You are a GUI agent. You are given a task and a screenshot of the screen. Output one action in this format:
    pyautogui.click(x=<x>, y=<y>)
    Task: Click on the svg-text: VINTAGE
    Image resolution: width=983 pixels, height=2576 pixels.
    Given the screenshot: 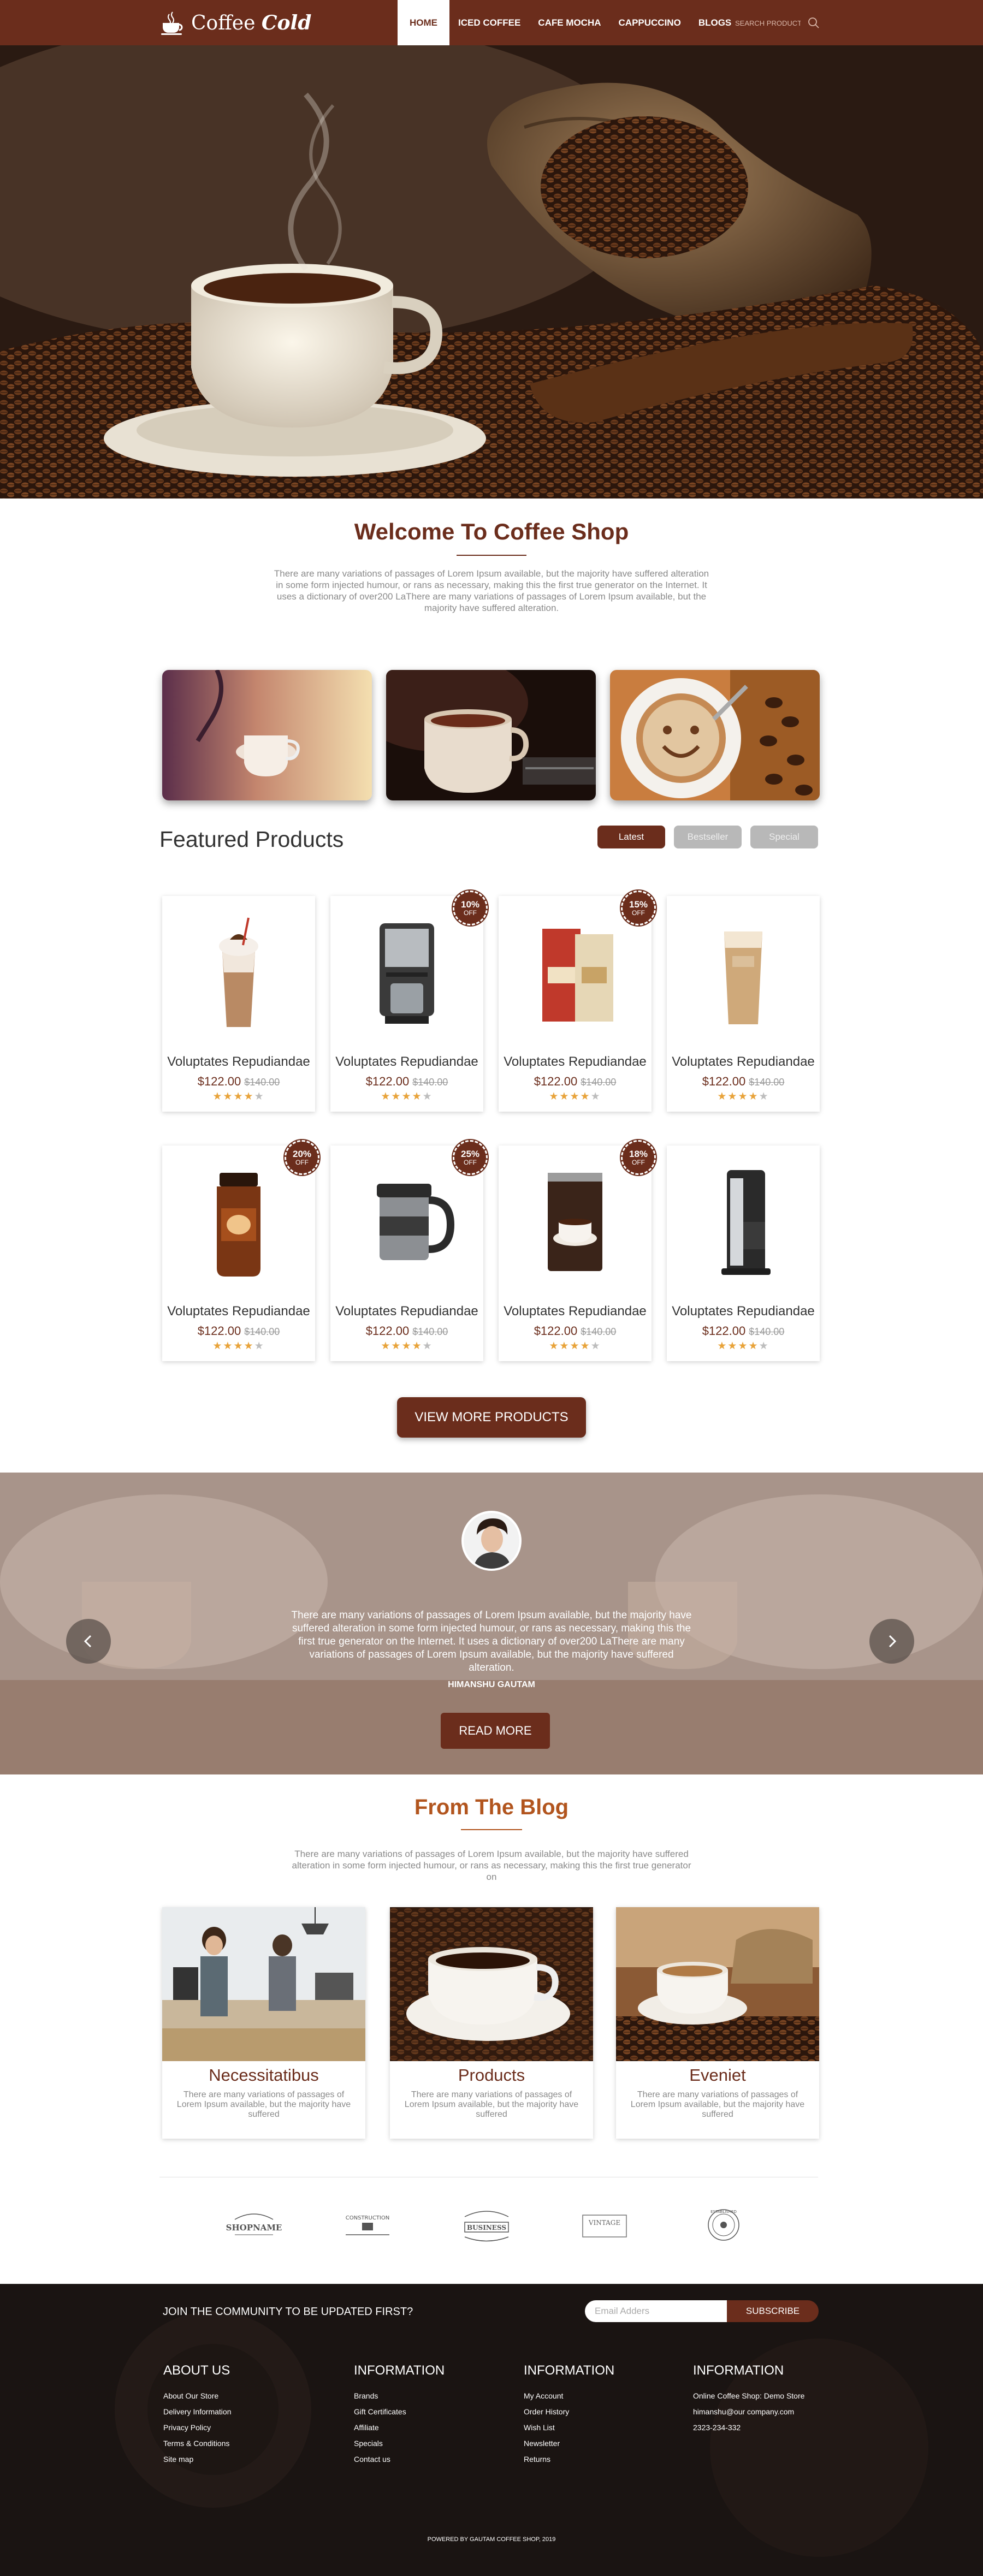 What is the action you would take?
    pyautogui.click(x=604, y=2223)
    